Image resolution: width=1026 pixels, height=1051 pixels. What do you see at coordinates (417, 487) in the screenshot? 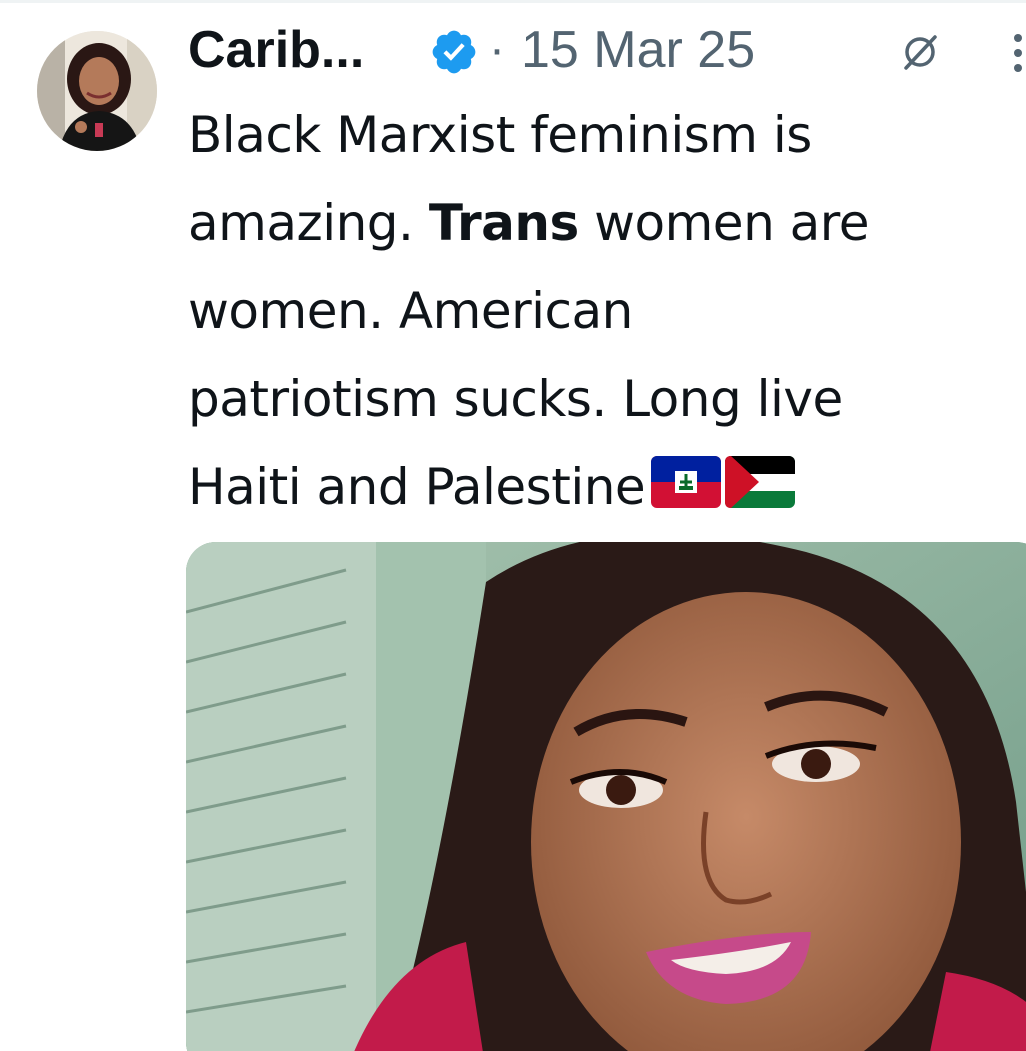
I see `tweet-text-segment: Haiti and Palestine` at bounding box center [417, 487].